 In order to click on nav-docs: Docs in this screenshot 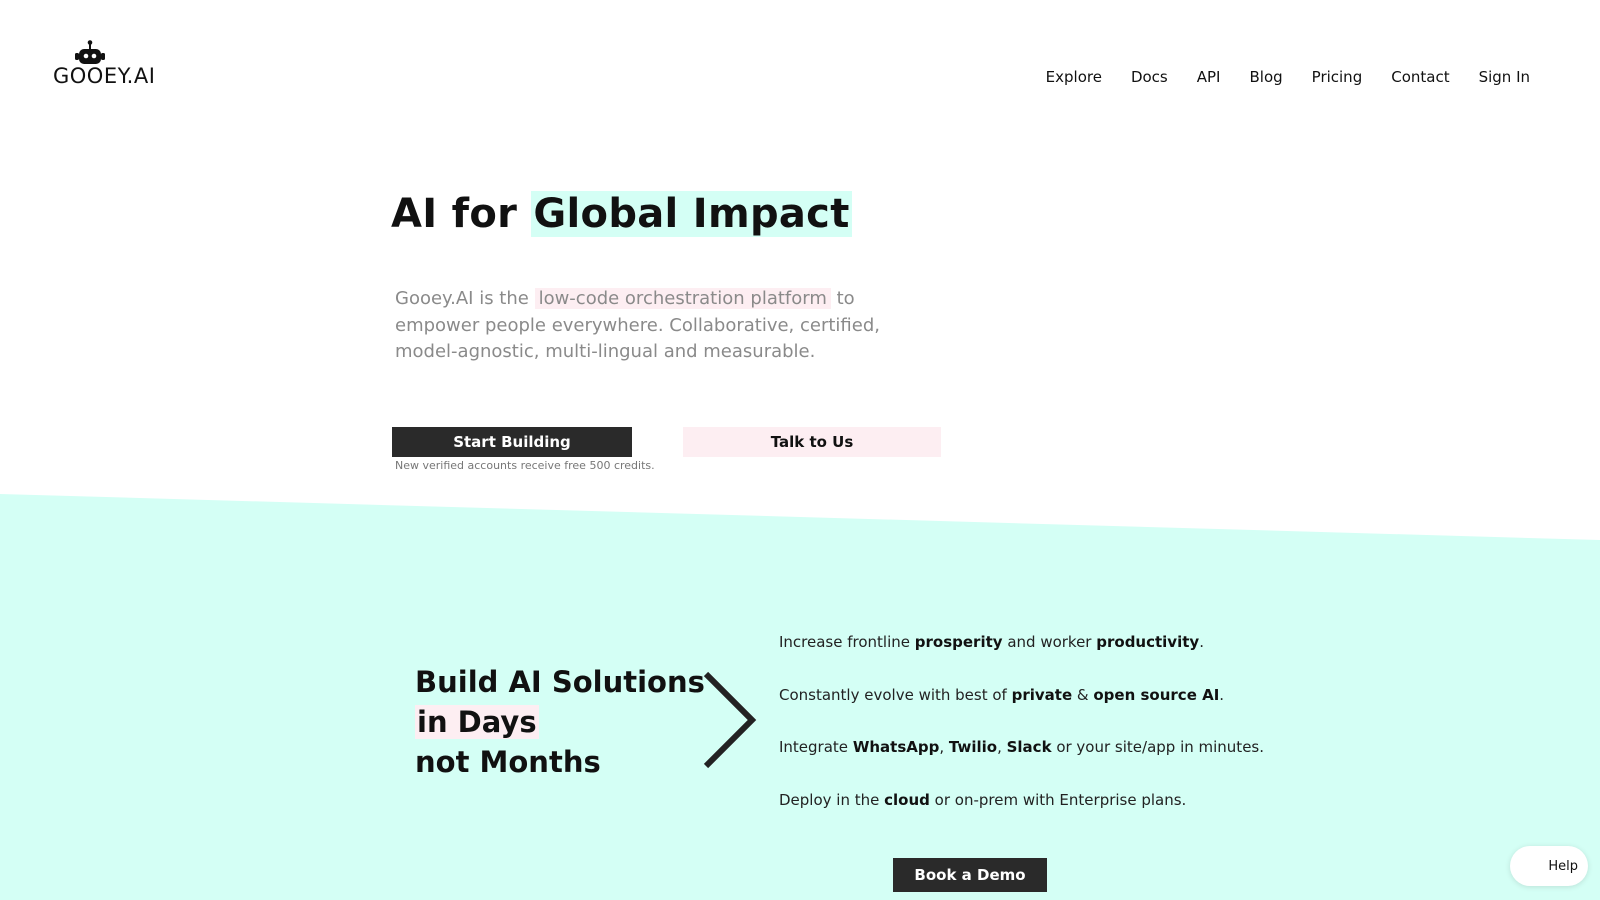, I will do `click(1149, 77)`.